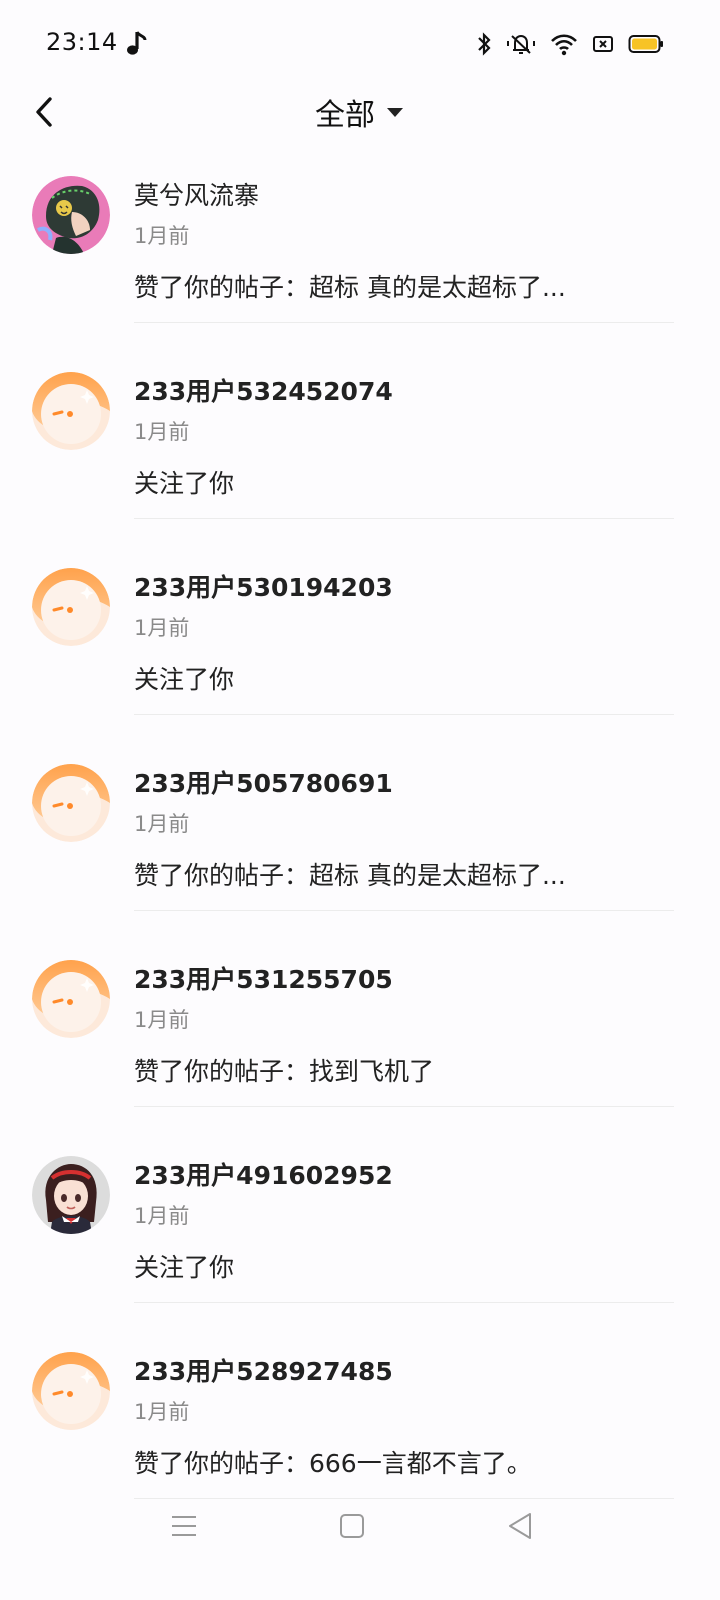 The height and width of the screenshot is (1600, 720). I want to click on user-name: 233用户532452074, so click(263, 390).